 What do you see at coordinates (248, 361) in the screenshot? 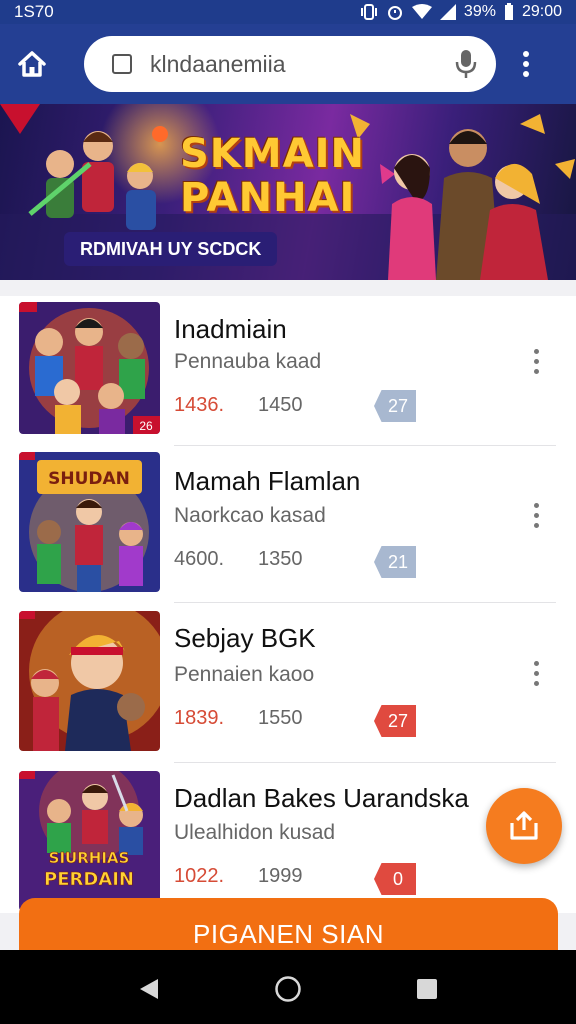
I see `item-subtitle: Pennauba kaad` at bounding box center [248, 361].